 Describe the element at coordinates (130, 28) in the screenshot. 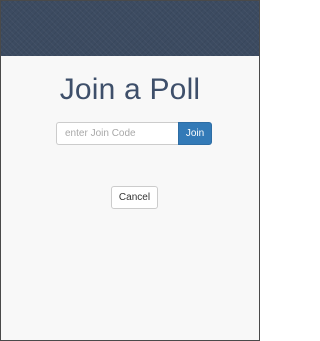

I see `app-header-bar` at that location.